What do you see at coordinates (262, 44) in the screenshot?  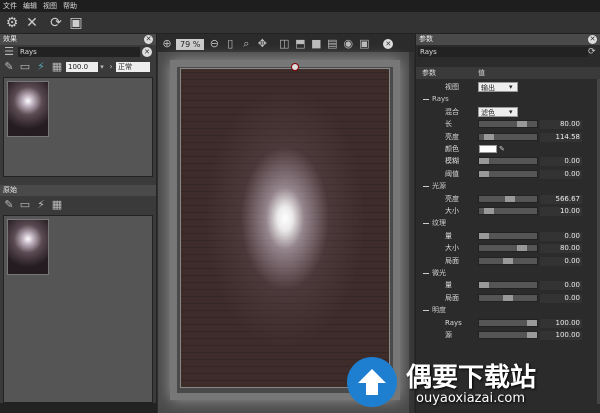 I see `pan-icon: ✥` at bounding box center [262, 44].